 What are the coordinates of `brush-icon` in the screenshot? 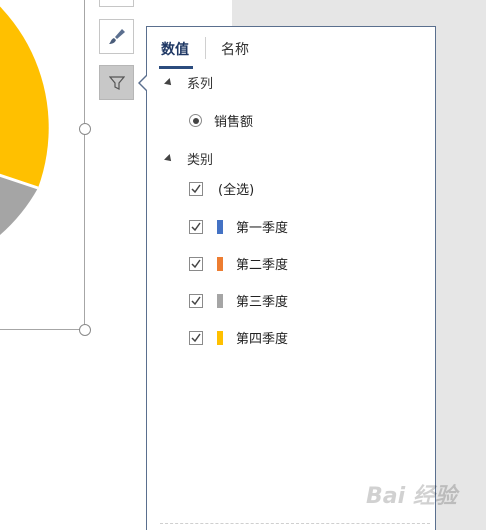 It's located at (116, 36).